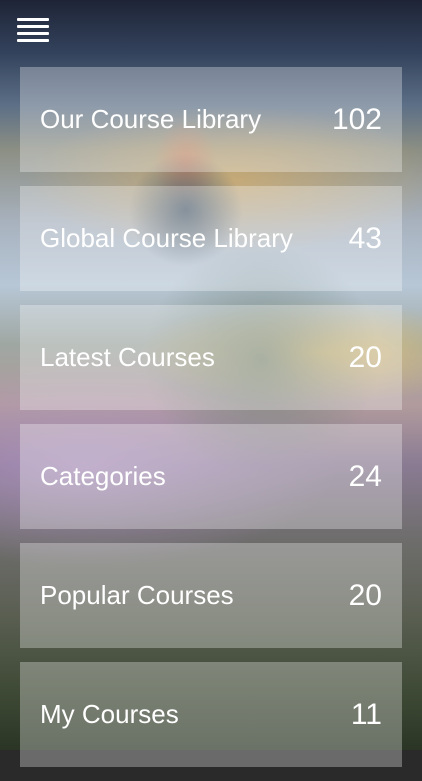  What do you see at coordinates (109, 714) in the screenshot?
I see `menu-item-label: My Courses` at bounding box center [109, 714].